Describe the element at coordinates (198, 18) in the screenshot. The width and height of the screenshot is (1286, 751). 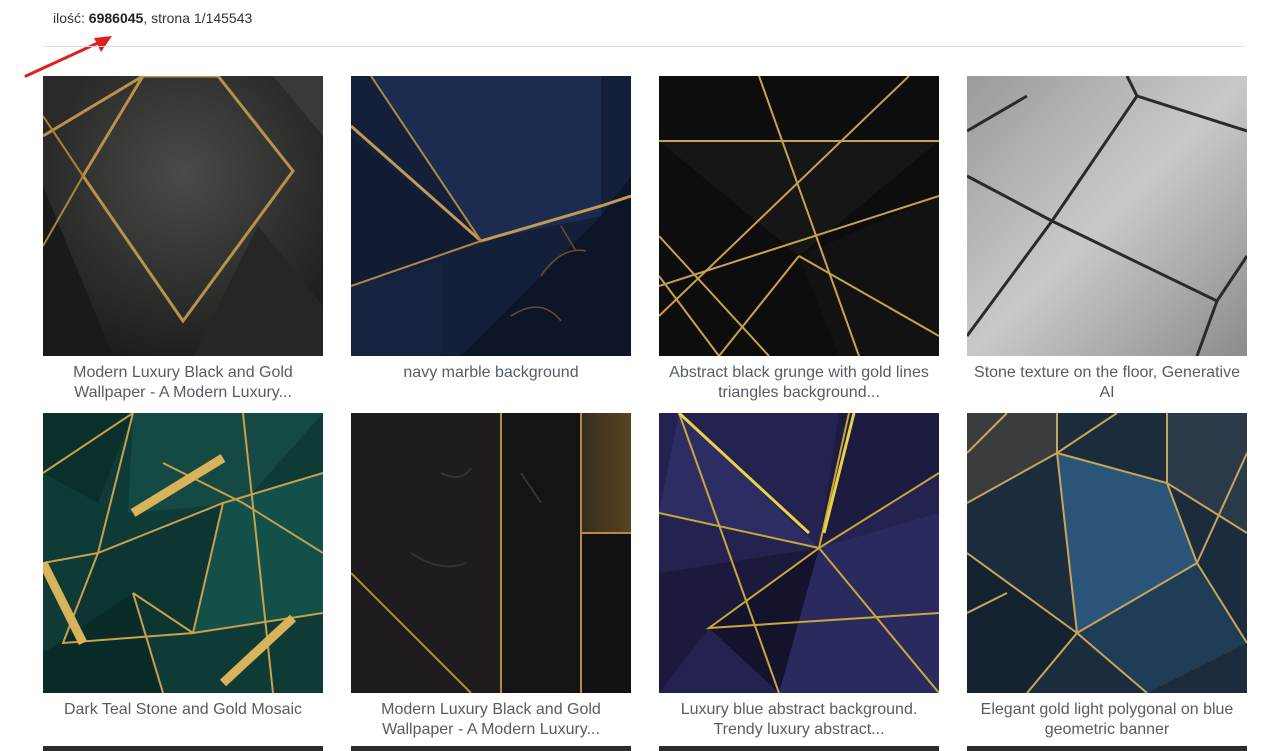
I see `results-page-indicator: , strona 1/145543` at that location.